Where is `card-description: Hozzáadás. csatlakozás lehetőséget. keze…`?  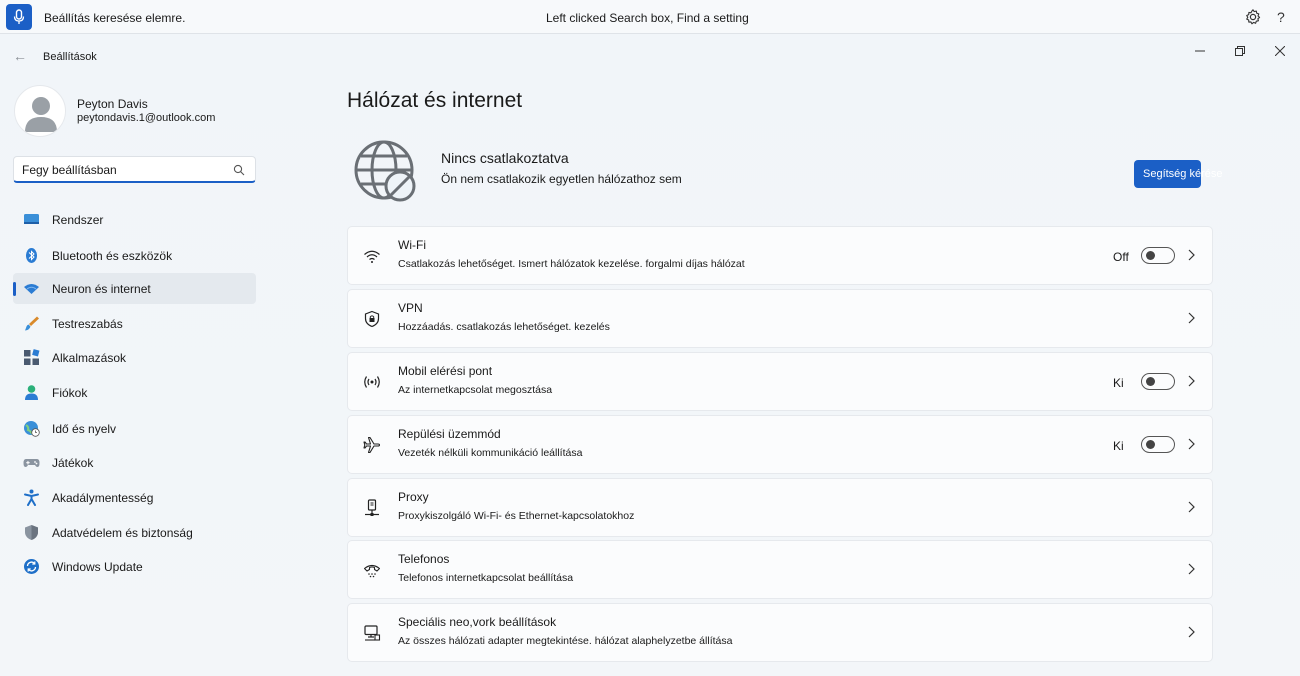
card-description: Hozzáadás. csatlakozás lehetőséget. keze… is located at coordinates (504, 327).